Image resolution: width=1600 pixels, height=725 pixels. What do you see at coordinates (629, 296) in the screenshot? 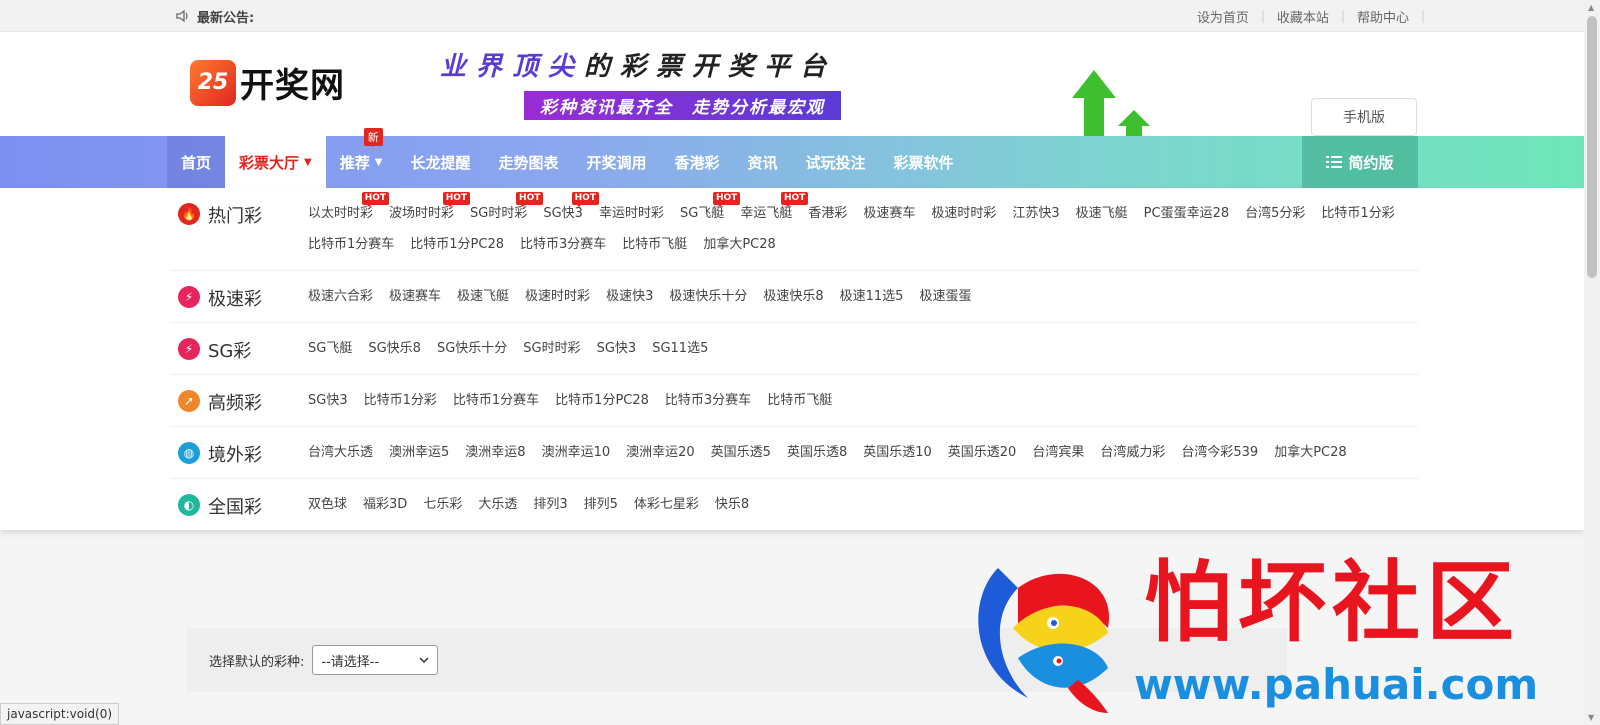
I see `lottery-link: 极速快3` at bounding box center [629, 296].